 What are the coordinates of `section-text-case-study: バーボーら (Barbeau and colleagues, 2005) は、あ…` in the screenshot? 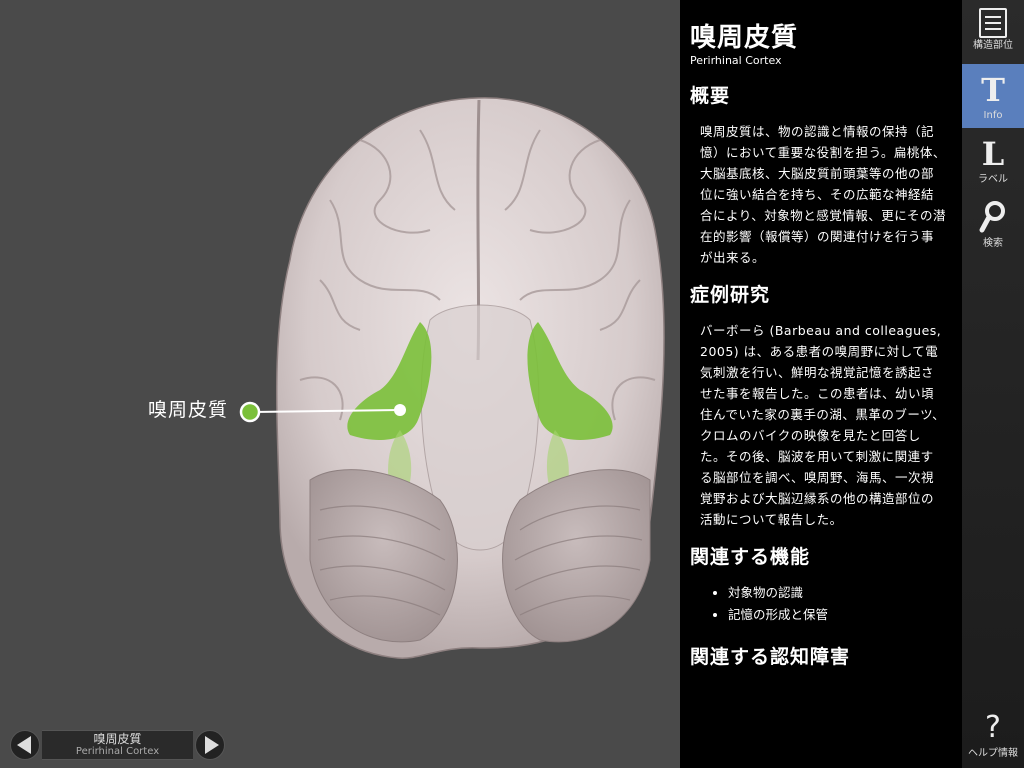 It's located at (823, 425).